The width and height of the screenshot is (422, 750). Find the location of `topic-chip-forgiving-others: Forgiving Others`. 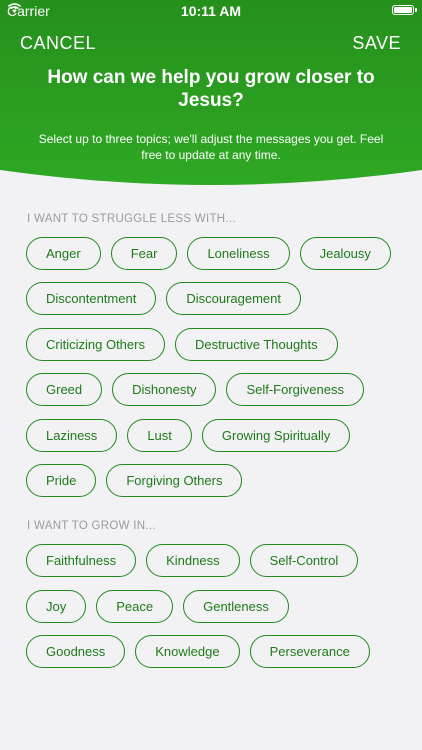

topic-chip-forgiving-others: Forgiving Others is located at coordinates (174, 480).